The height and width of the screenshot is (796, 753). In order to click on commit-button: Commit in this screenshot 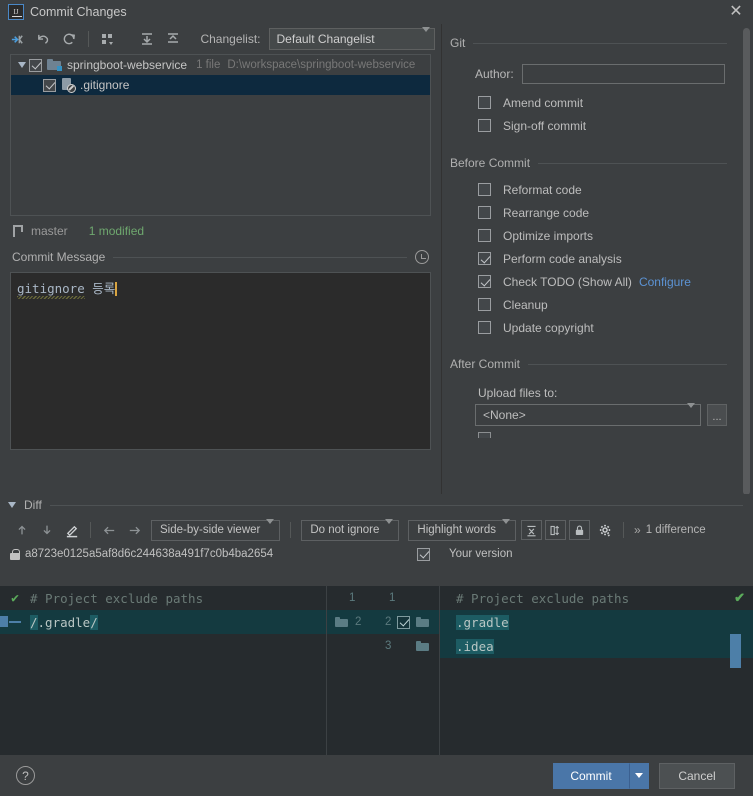, I will do `click(591, 775)`.